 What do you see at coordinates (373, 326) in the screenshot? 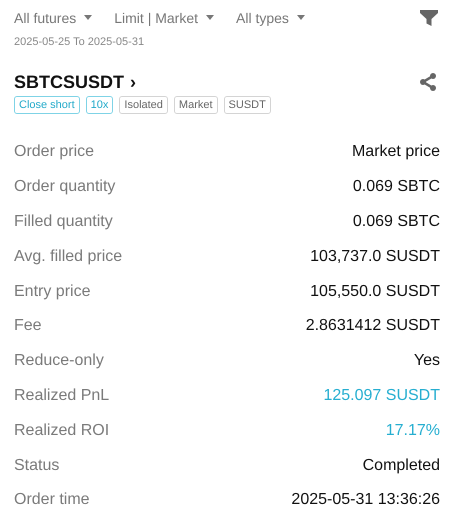
I see `detail-value: 2.8631412 SUSDT` at bounding box center [373, 326].